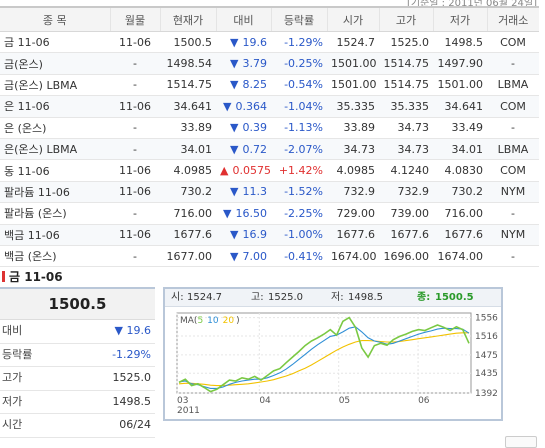 This screenshot has width=545, height=448. What do you see at coordinates (353, 106) in the screenshot?
I see `open-price: 35.335` at bounding box center [353, 106].